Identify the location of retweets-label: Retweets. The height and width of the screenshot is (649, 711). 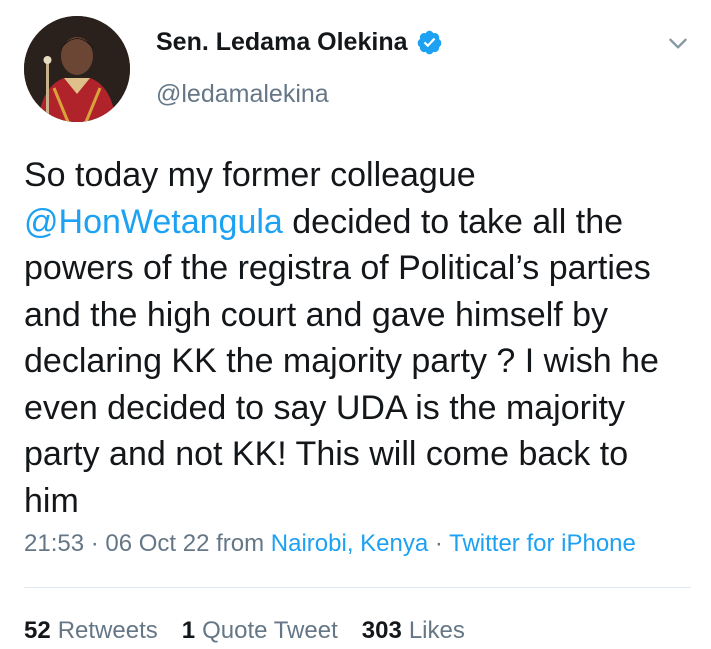
(107, 630).